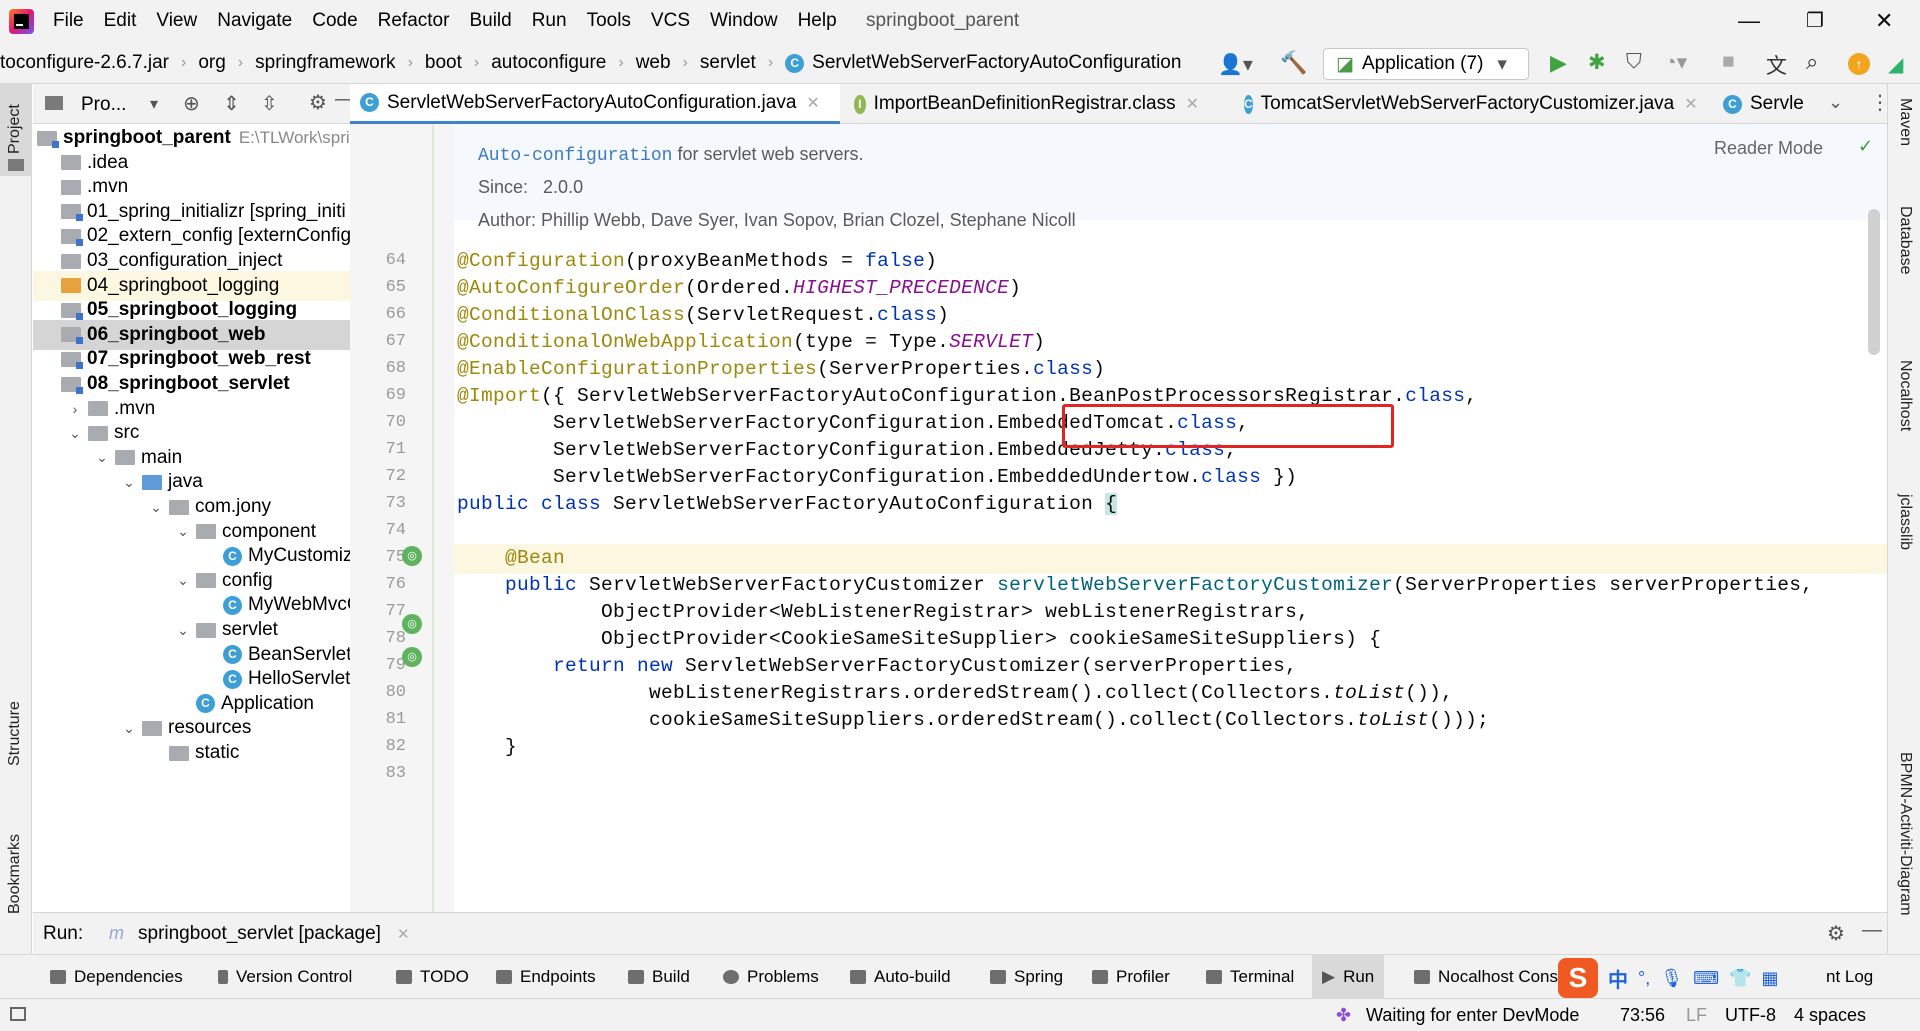  Describe the element at coordinates (1426, 64) in the screenshot. I see `run-configuration-select: ◪ Application (7) ▾` at that location.